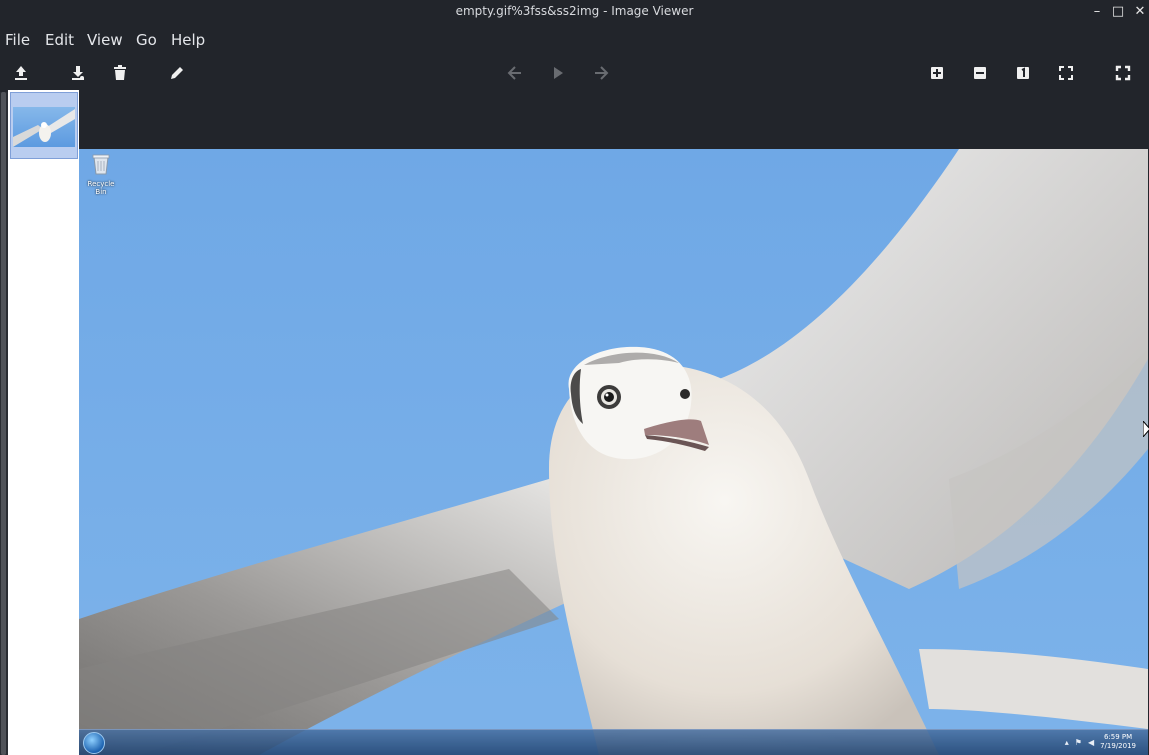 The width and height of the screenshot is (1149, 755). What do you see at coordinates (1118, 737) in the screenshot?
I see `tray-time: 6:59 PM` at bounding box center [1118, 737].